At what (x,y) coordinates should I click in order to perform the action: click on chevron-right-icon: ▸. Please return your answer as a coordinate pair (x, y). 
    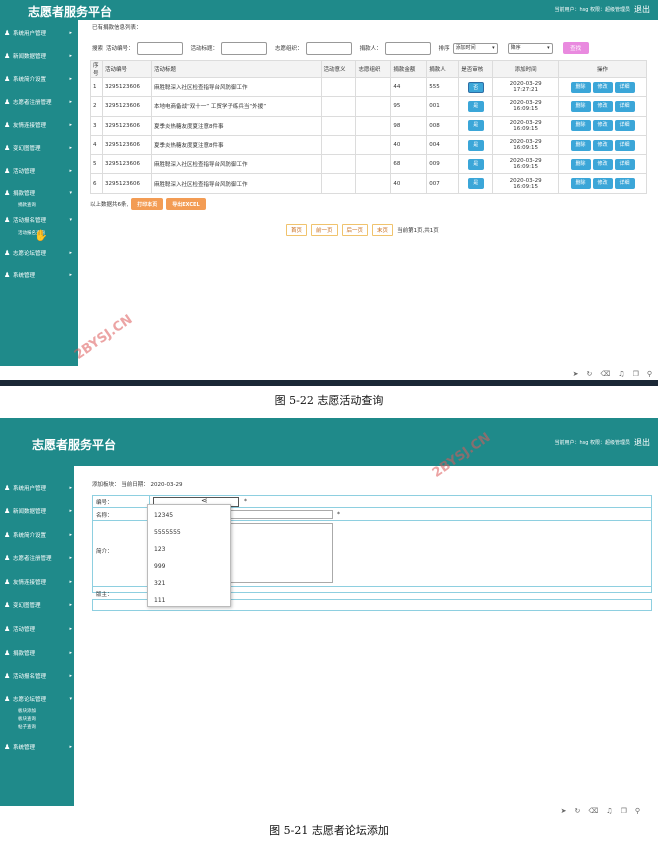
    Looking at the image, I should click on (70, 79).